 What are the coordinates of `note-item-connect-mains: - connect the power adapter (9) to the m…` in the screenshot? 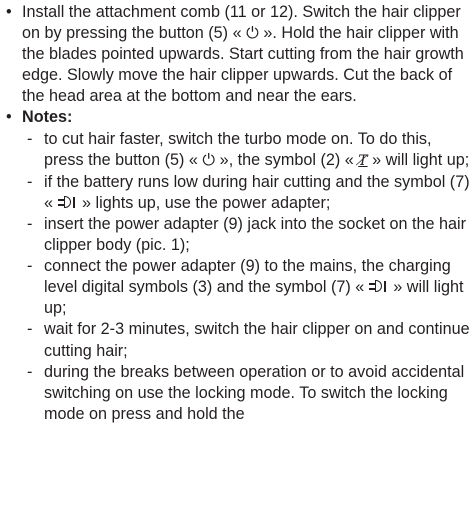 It's located at (246, 287).